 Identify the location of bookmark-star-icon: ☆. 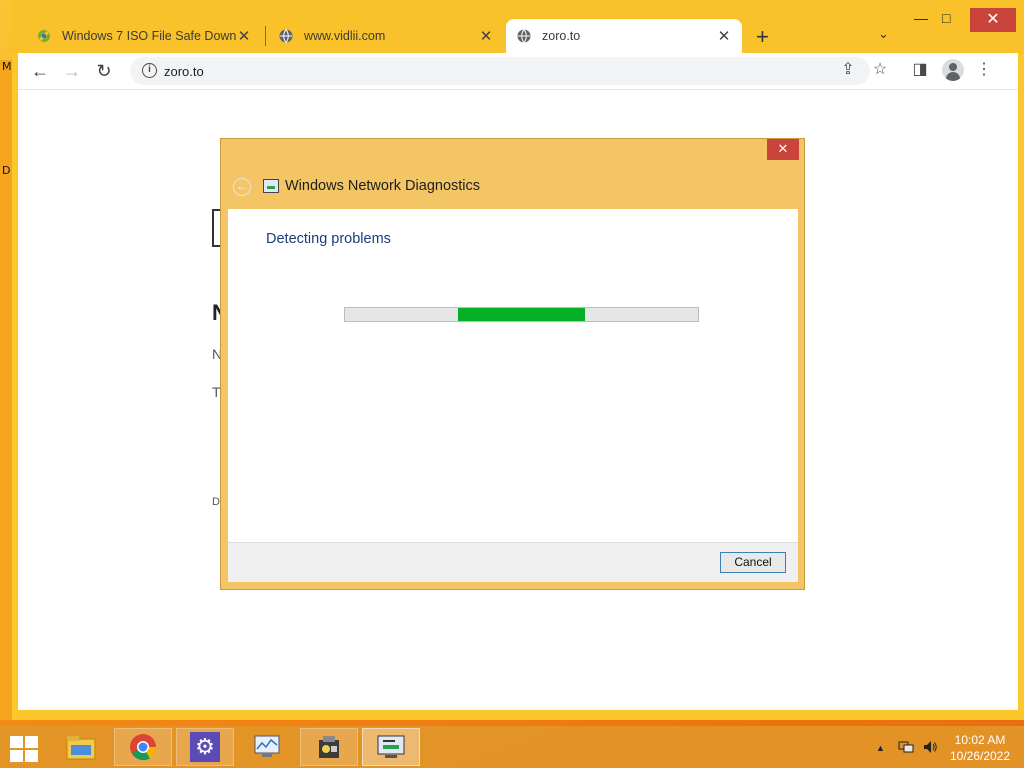
(880, 70).